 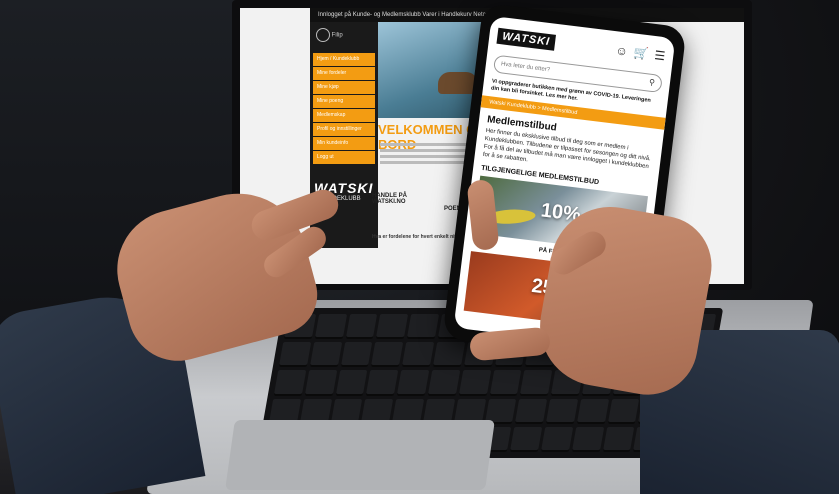 I want to click on phone-logo: WATSKI, so click(x=526, y=39).